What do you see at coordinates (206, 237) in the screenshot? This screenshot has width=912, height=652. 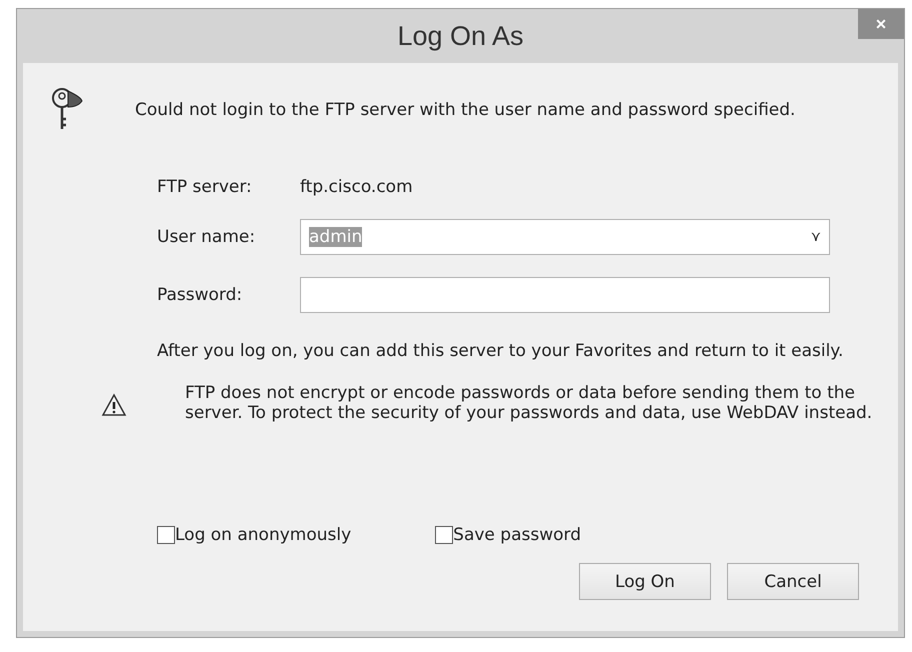 I see `field-label: User name:` at bounding box center [206, 237].